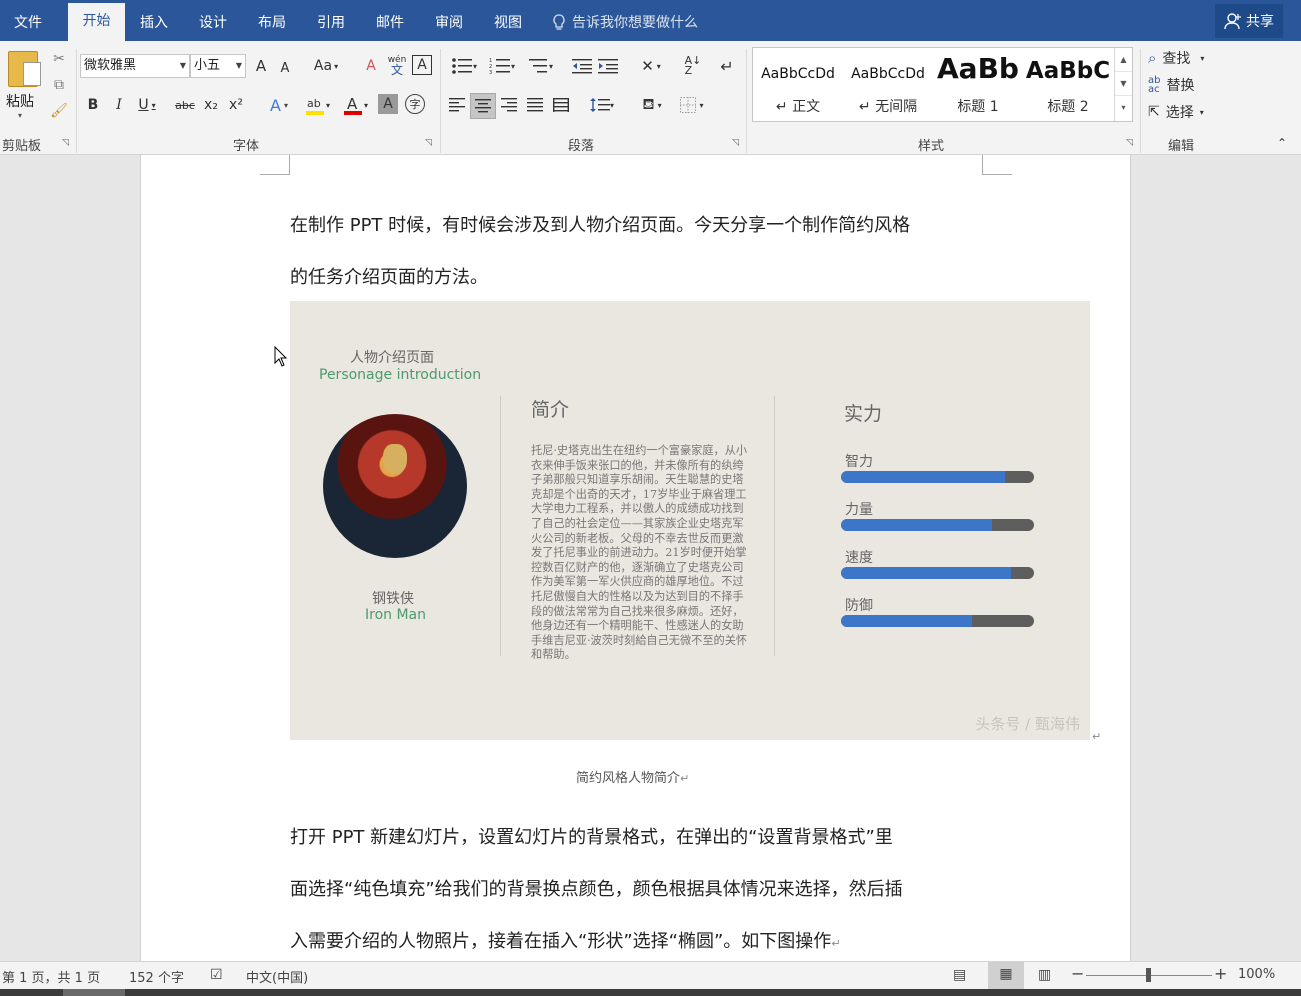 The image size is (1301, 996). Describe the element at coordinates (23, 88) in the screenshot. I see `paste-button: 粘贴 ▾` at that location.